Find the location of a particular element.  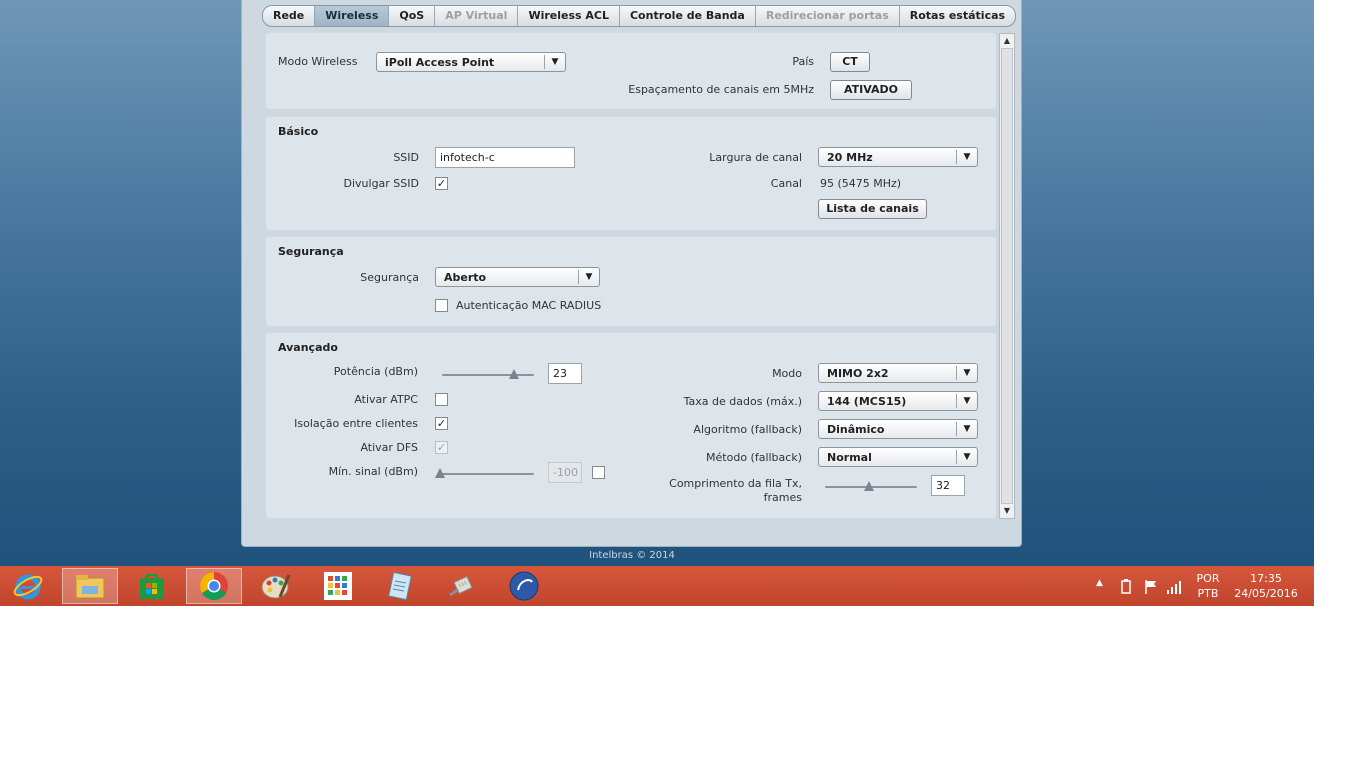

footer-copyright: Intelbras © 2014 is located at coordinates (632, 555).